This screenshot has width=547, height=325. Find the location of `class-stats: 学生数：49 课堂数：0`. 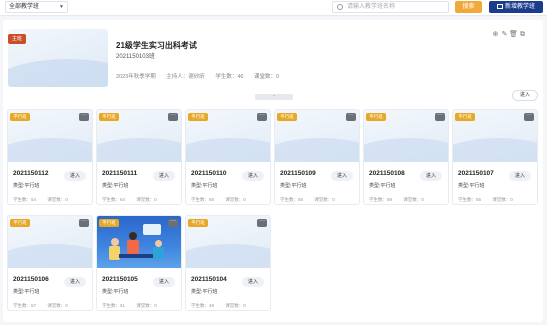

class-stats: 学生数：49 课堂数：0 is located at coordinates (223, 306).